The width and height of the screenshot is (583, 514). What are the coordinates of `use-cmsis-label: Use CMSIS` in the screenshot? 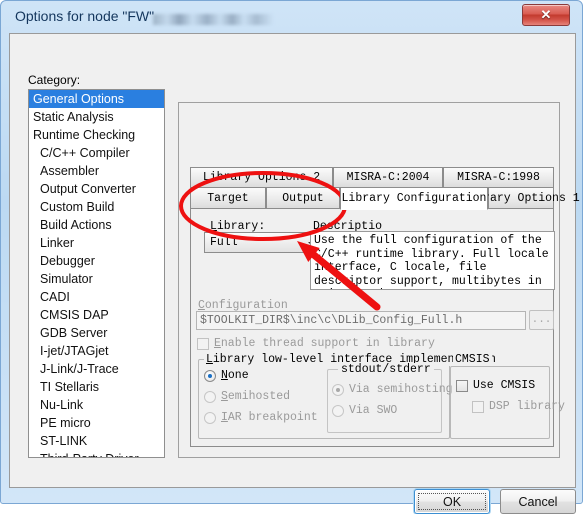 It's located at (504, 385).